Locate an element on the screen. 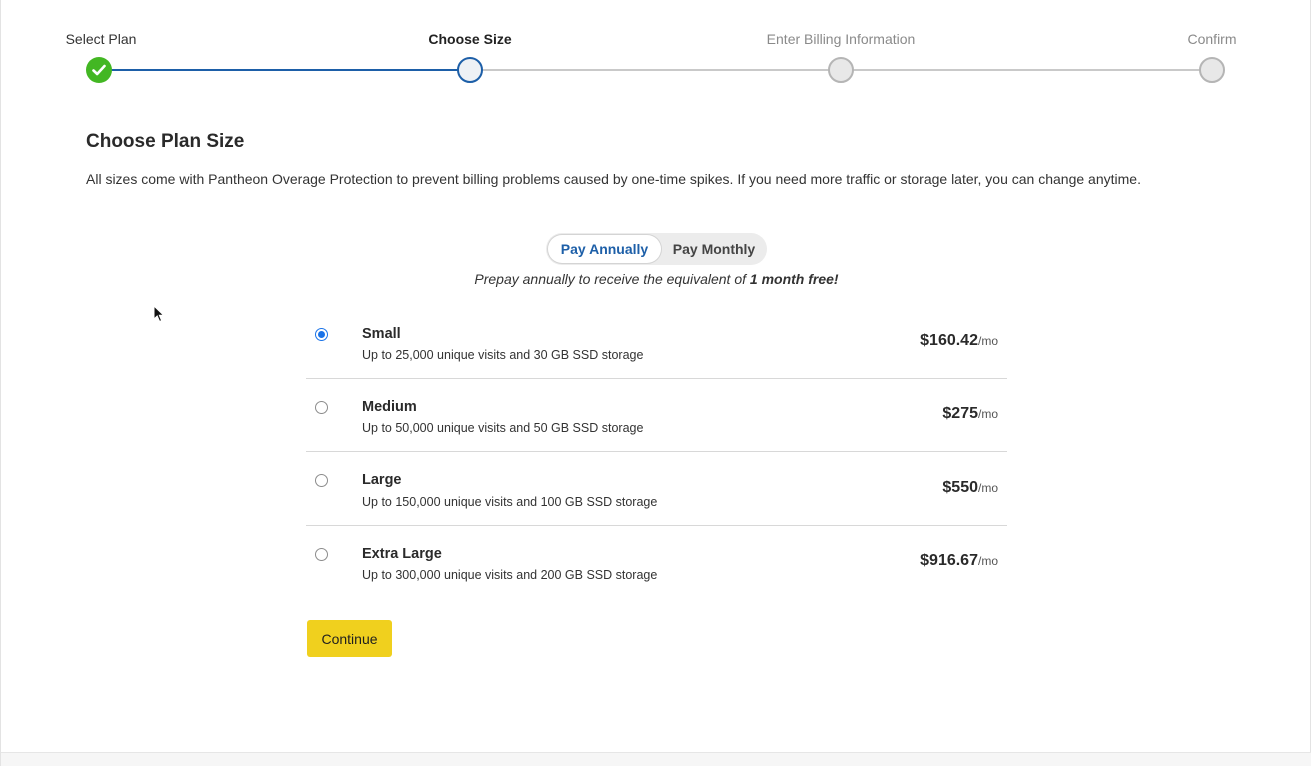  billing-period-toggle: Pay Annually Pay Monthly is located at coordinates (656, 249).